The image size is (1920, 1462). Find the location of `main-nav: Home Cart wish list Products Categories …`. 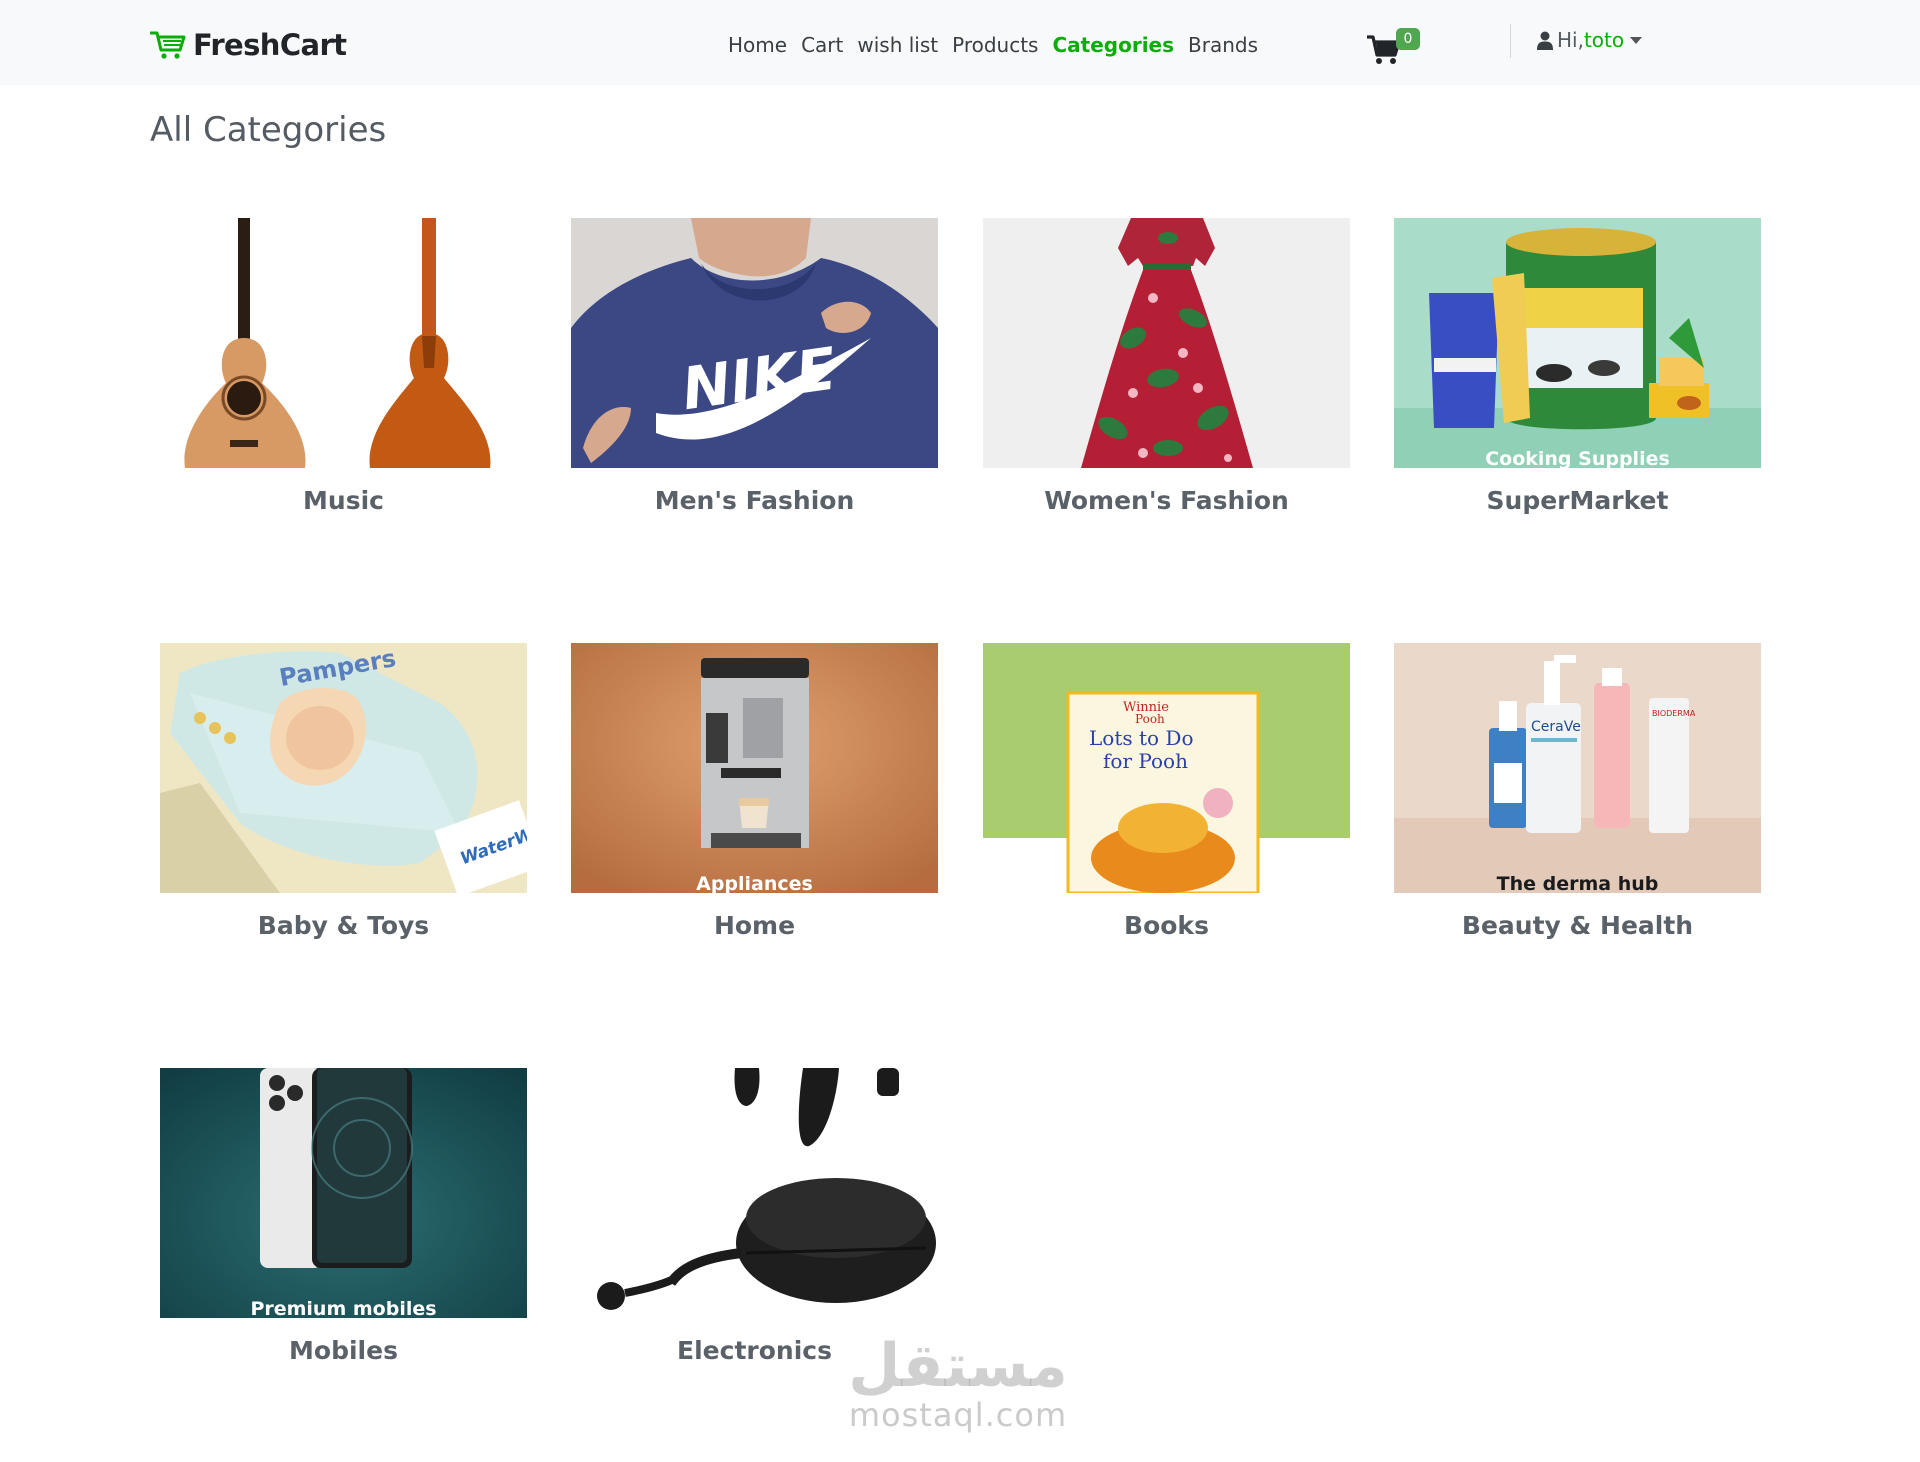

main-nav: Home Cart wish list Products Categories … is located at coordinates (1000, 45).